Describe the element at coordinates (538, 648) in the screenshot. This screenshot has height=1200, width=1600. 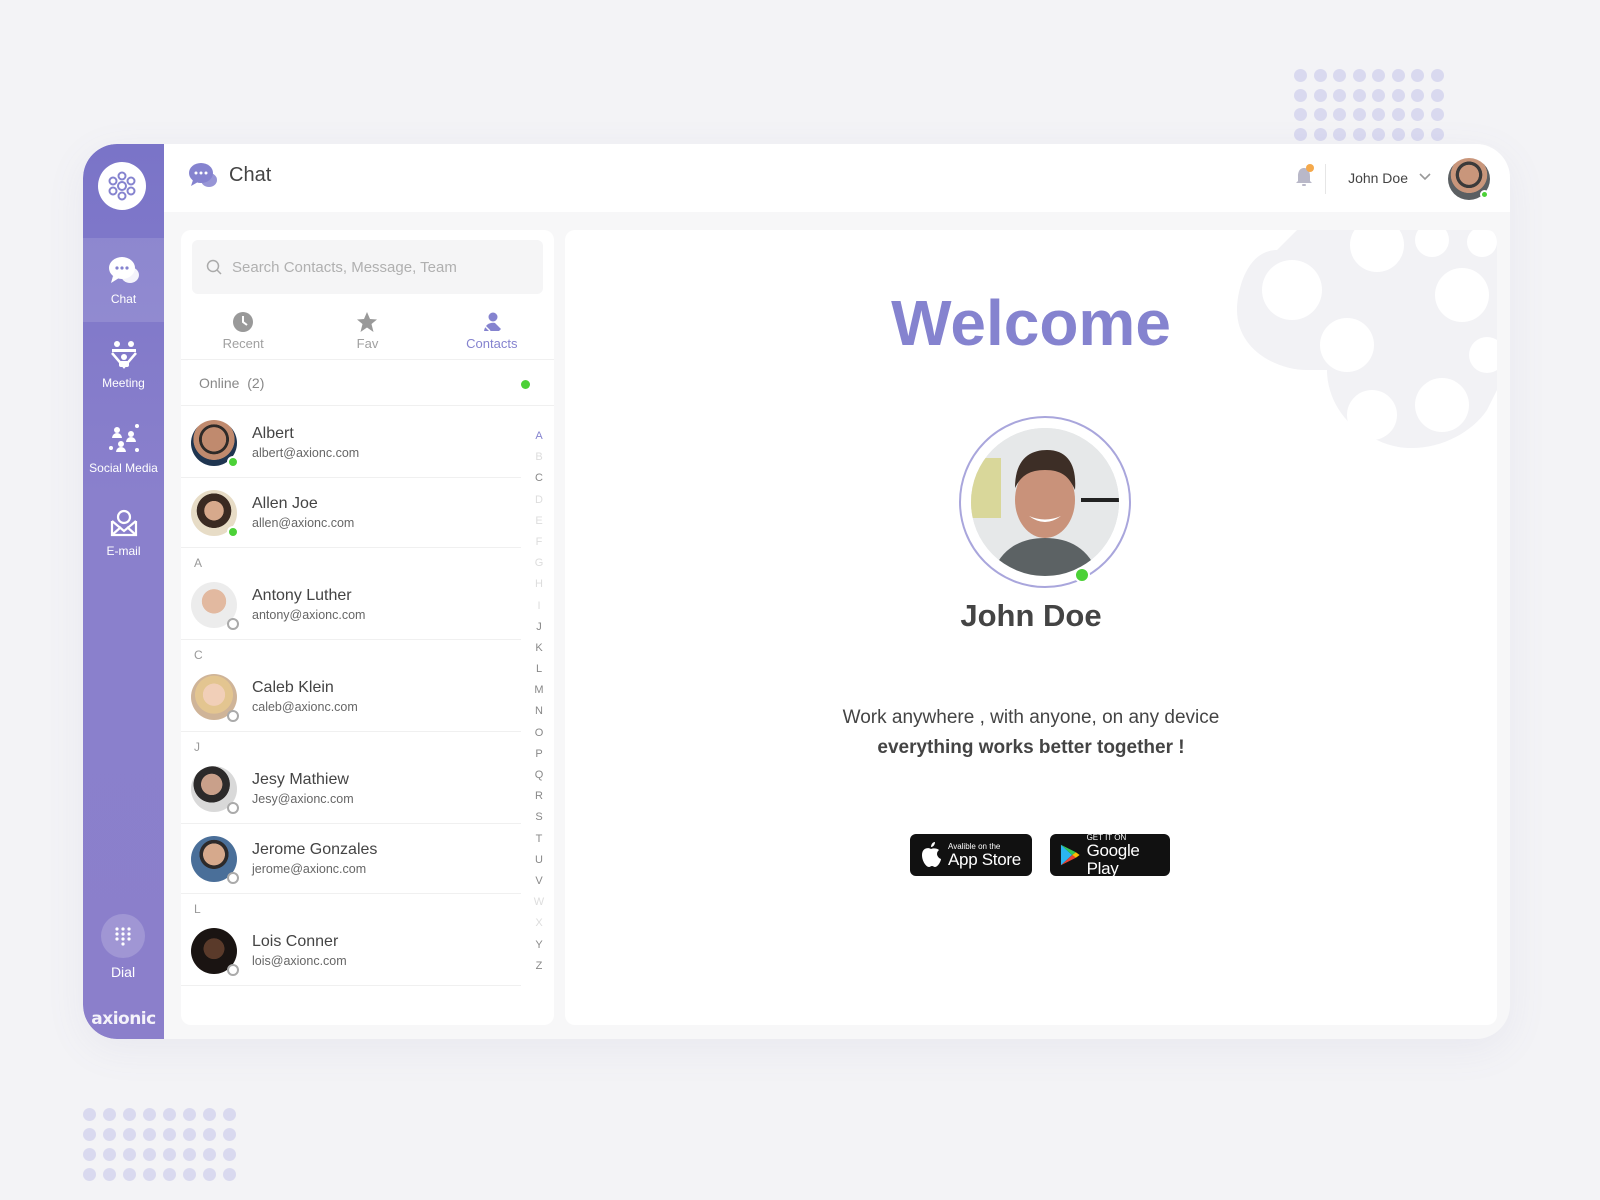
I see `alphabet-letter: K` at that location.